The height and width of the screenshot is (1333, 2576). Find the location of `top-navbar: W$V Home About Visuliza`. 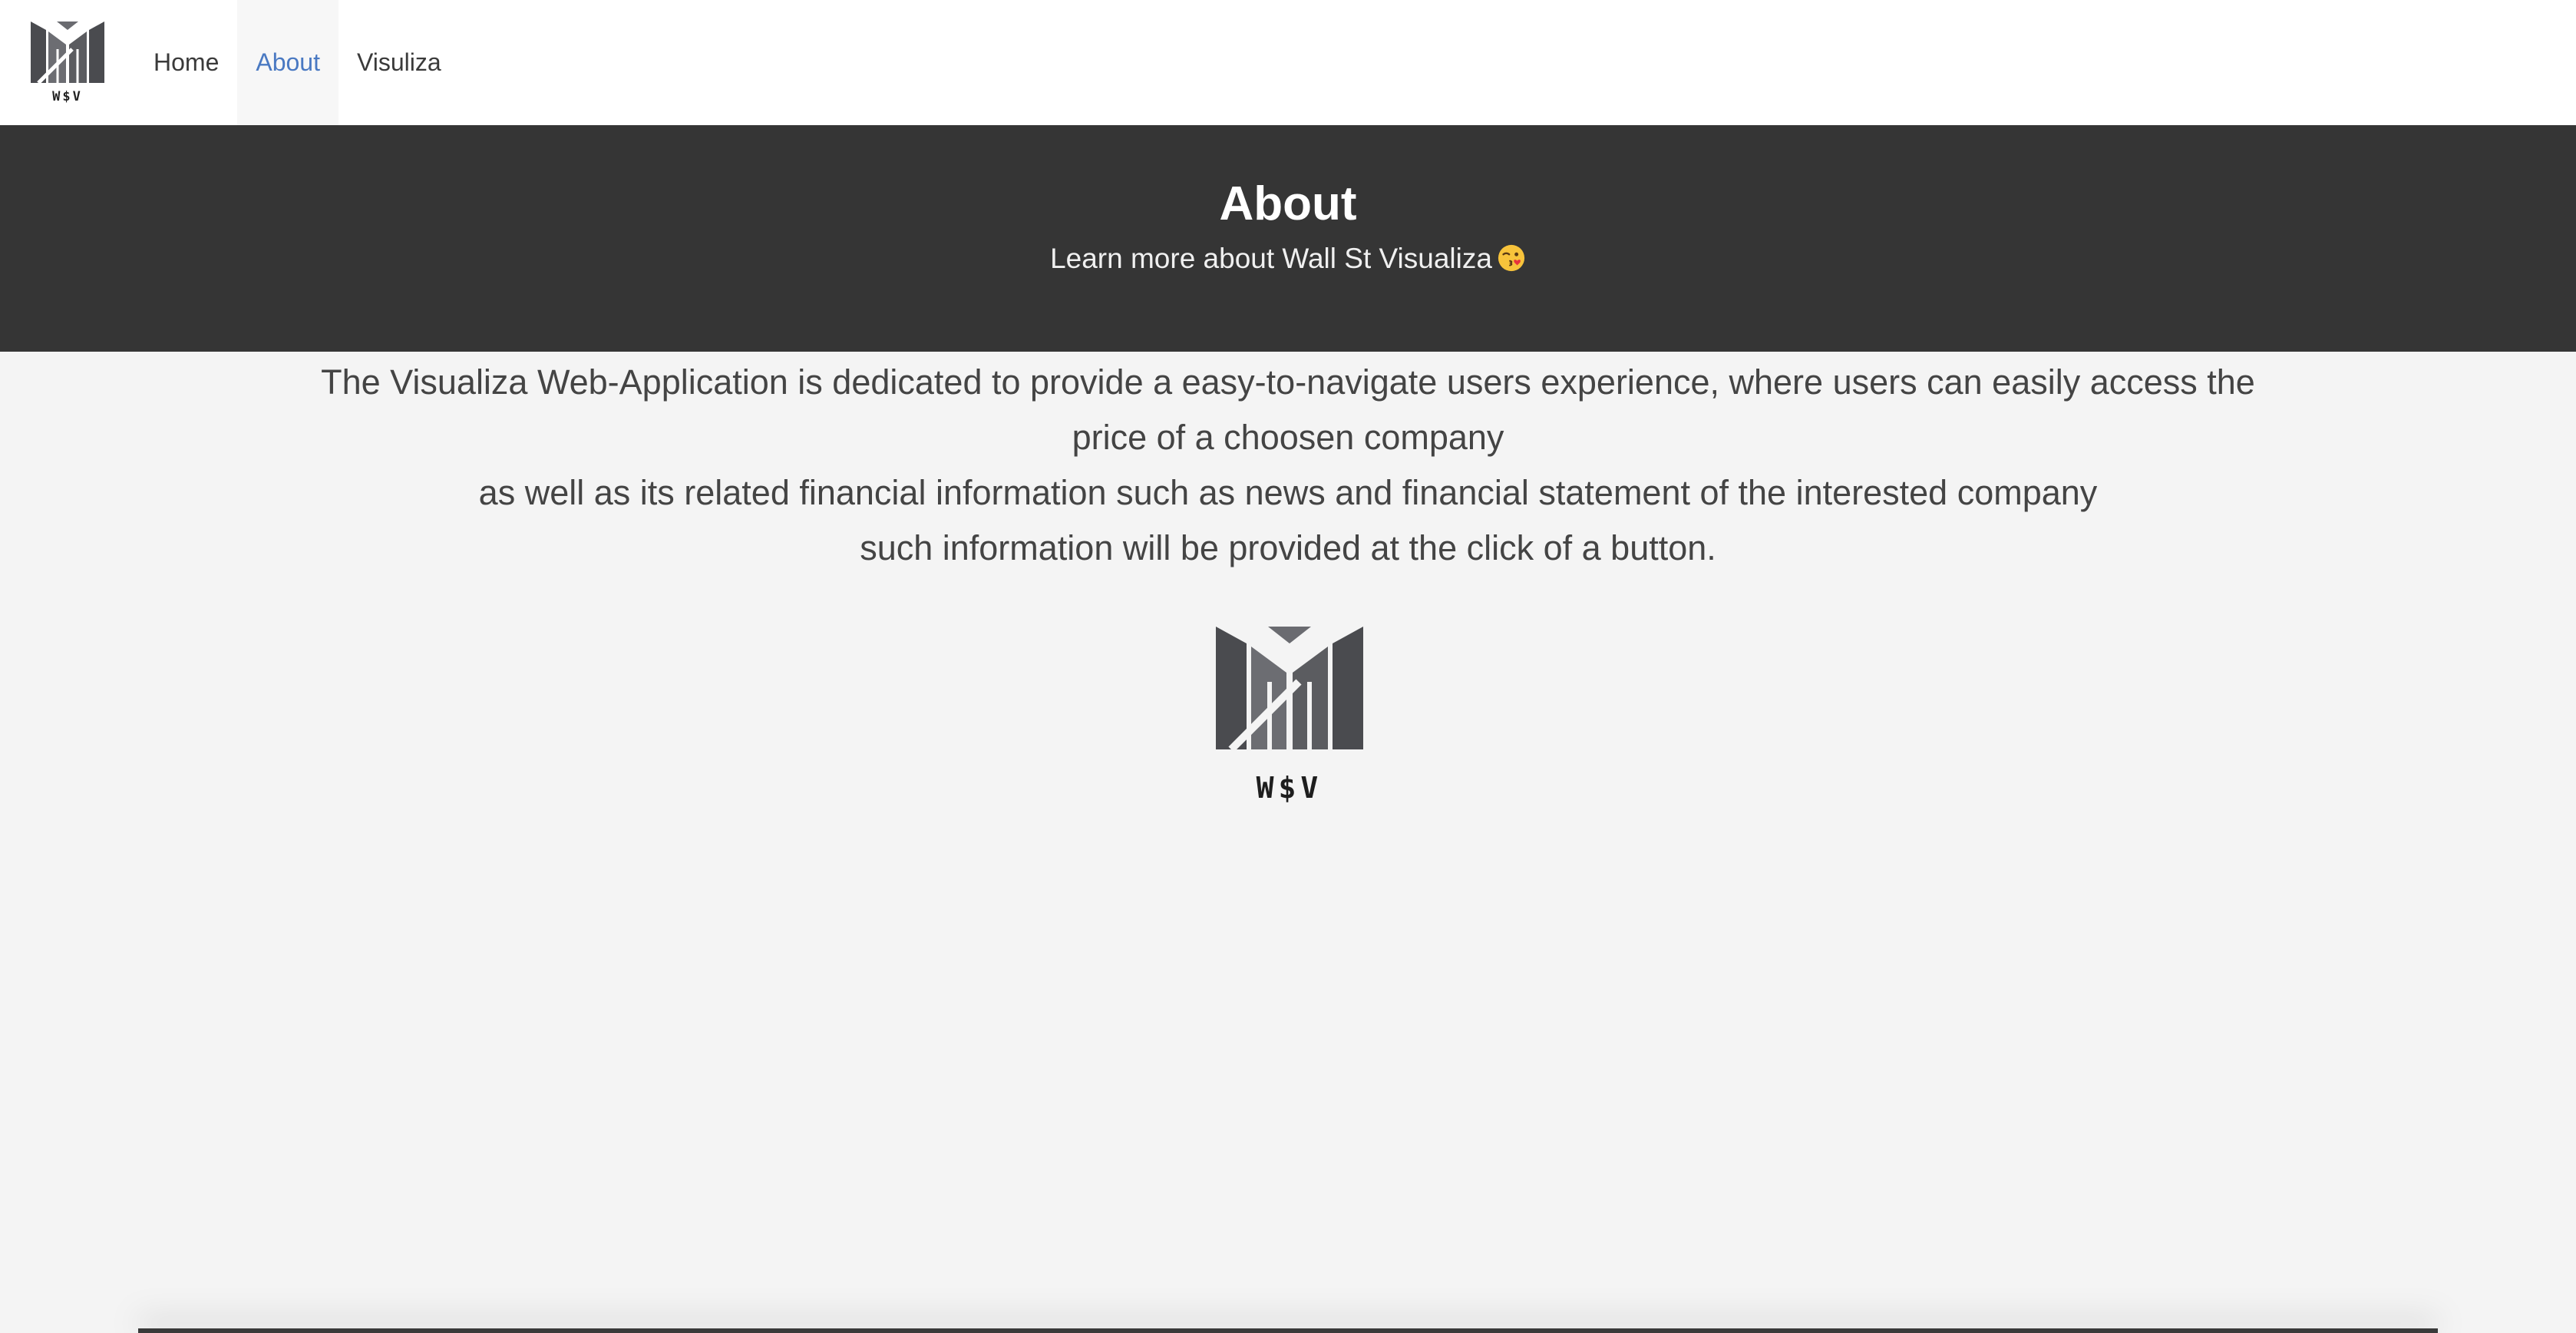

top-navbar: W$V Home About Visuliza is located at coordinates (1288, 63).